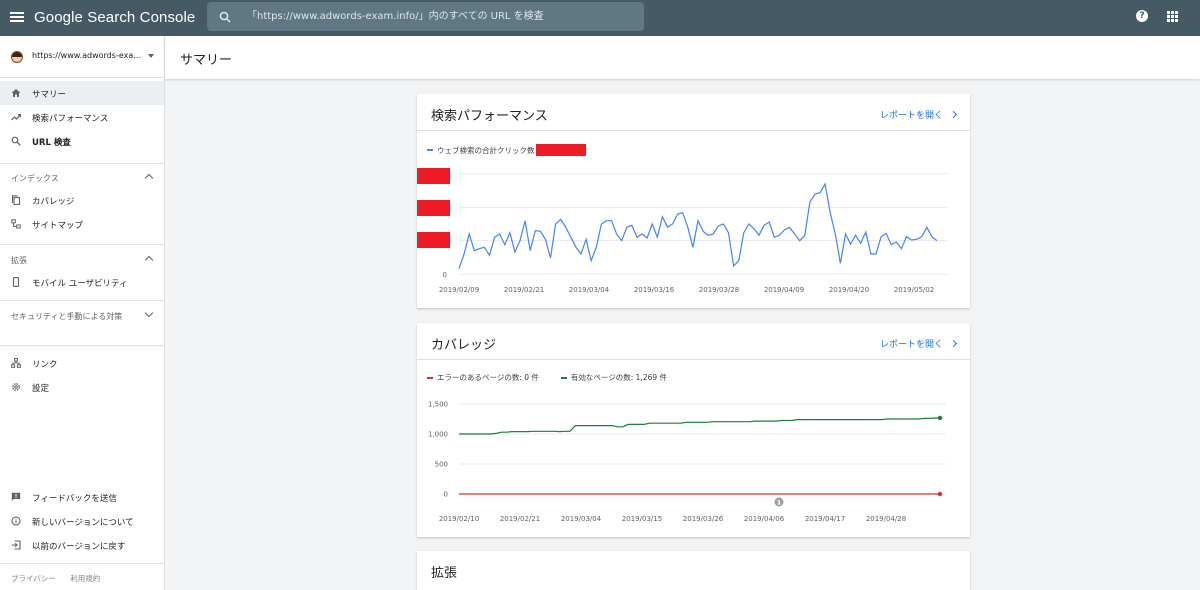 Image resolution: width=1200 pixels, height=590 pixels. I want to click on copy-icon, so click(16, 200).